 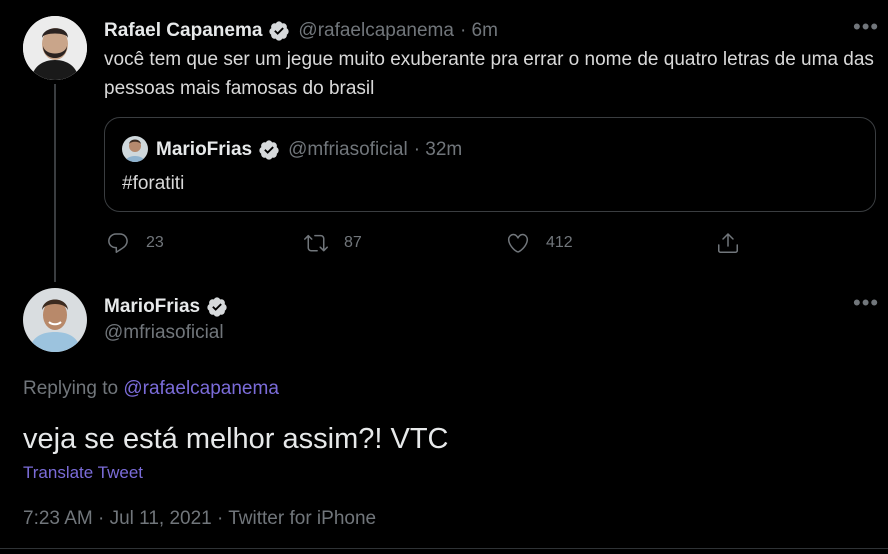 What do you see at coordinates (152, 307) in the screenshot?
I see `author-name: MarioFrias` at bounding box center [152, 307].